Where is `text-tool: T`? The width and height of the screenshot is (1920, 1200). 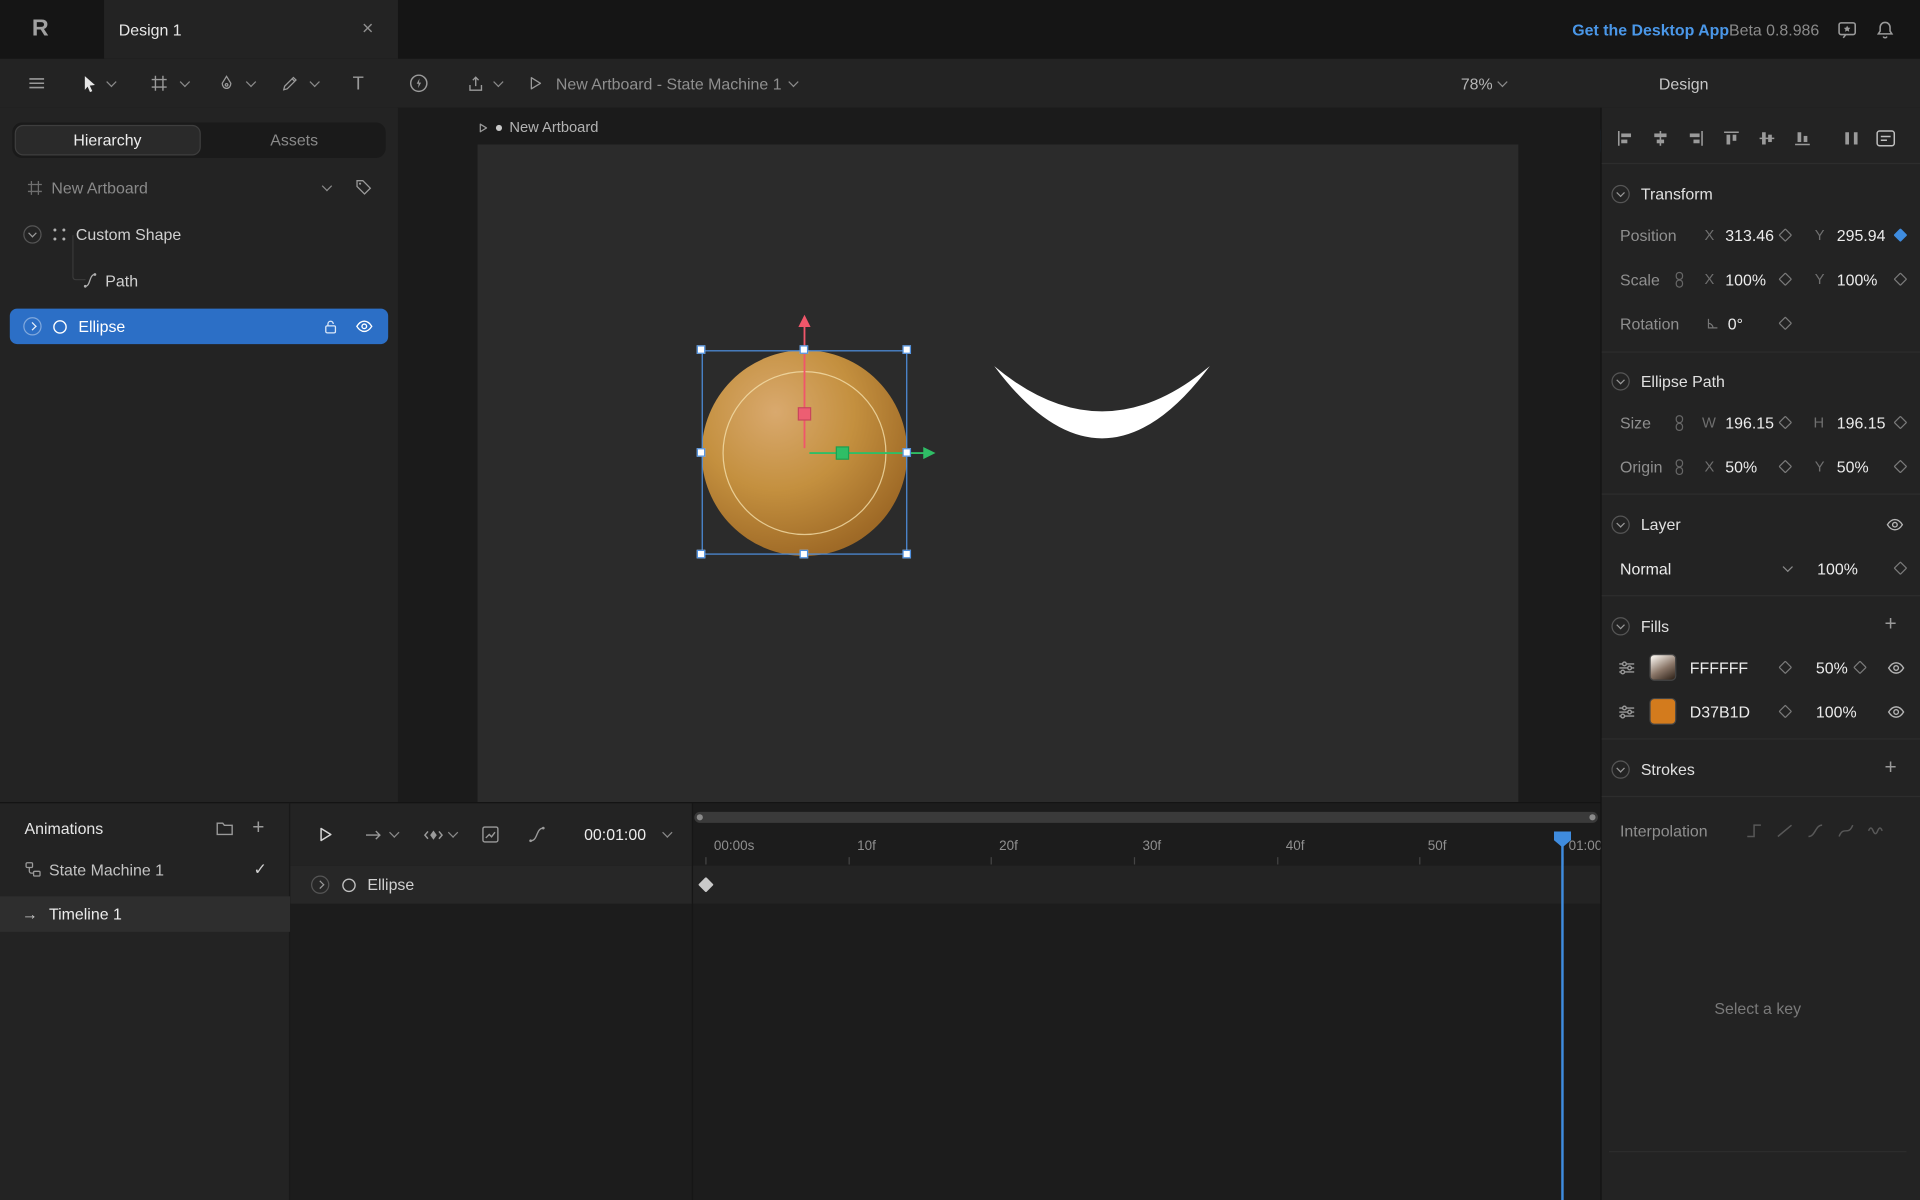 text-tool: T is located at coordinates (358, 83).